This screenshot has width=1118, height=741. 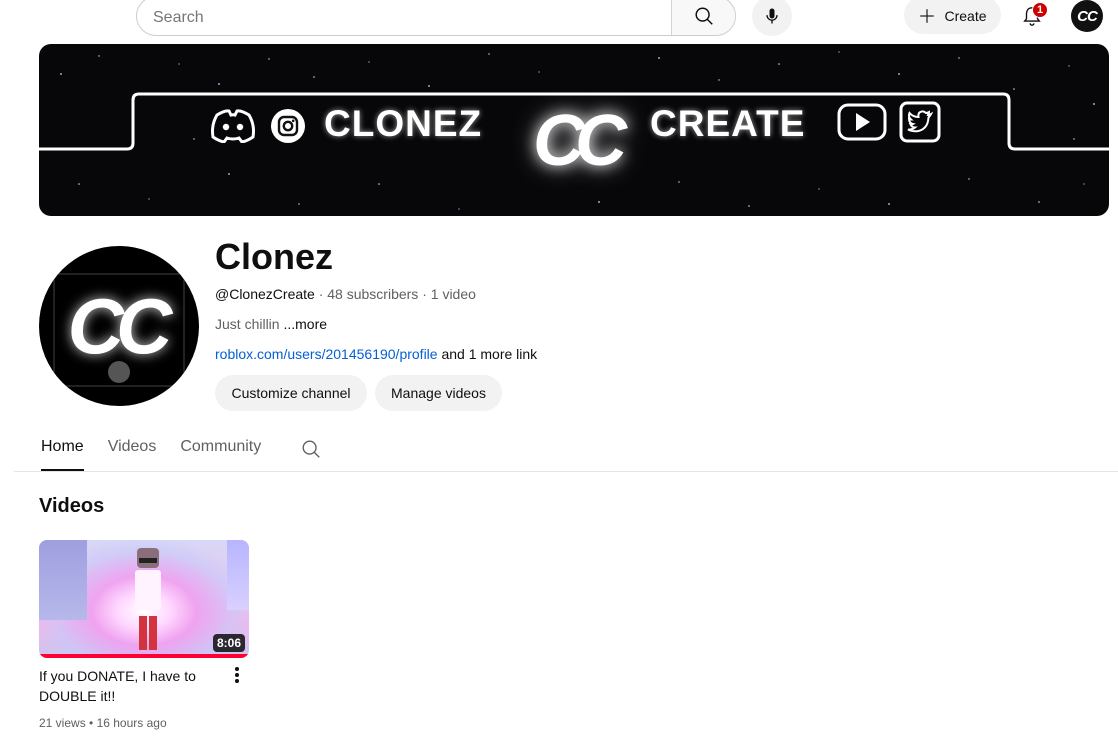 What do you see at coordinates (438, 393) in the screenshot?
I see `manage-videos-button: Manage videos` at bounding box center [438, 393].